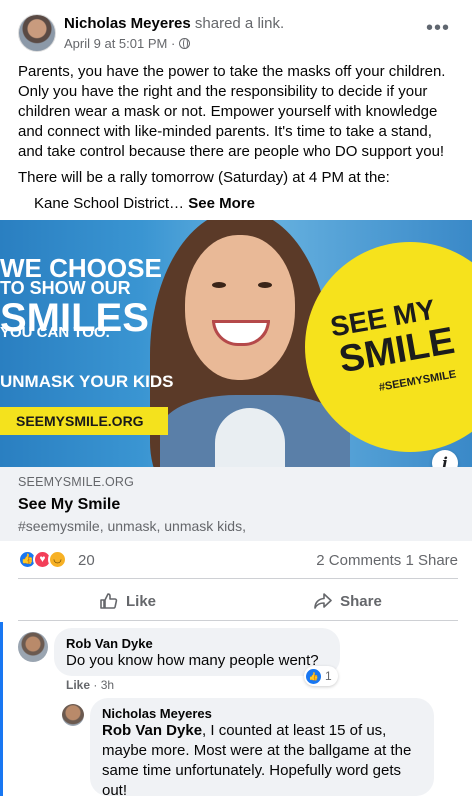  Describe the element at coordinates (185, 43) in the screenshot. I see `globe-icon` at that location.